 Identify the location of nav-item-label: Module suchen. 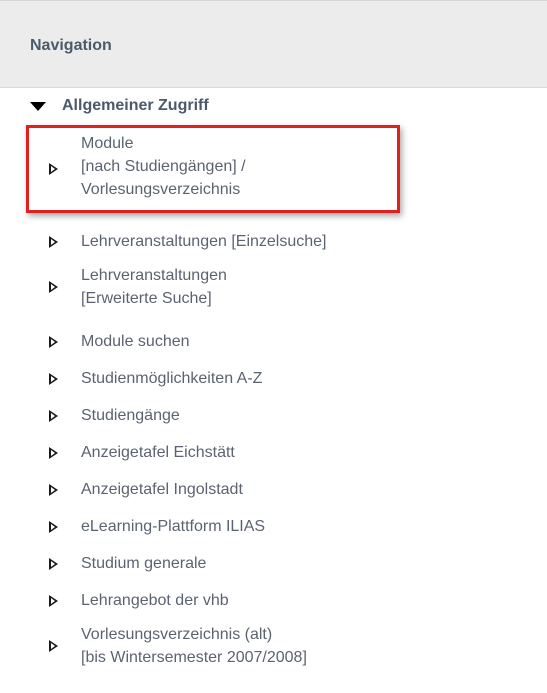
(135, 341).